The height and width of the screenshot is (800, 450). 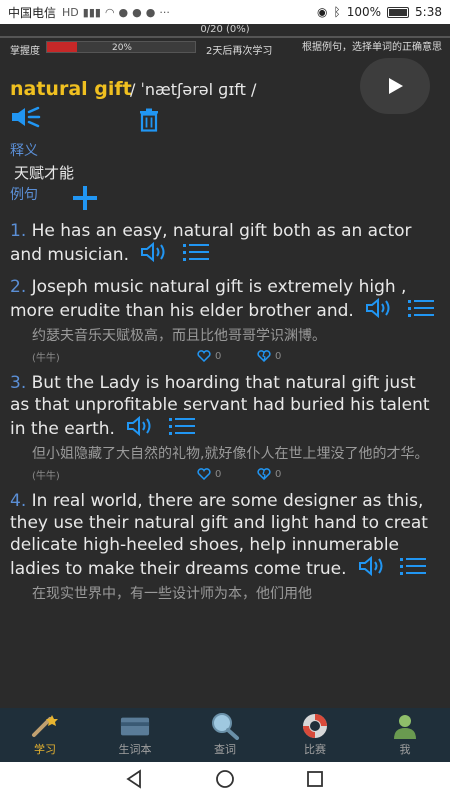 What do you see at coordinates (109, 12) in the screenshot?
I see `wifi-icon: ◠` at bounding box center [109, 12].